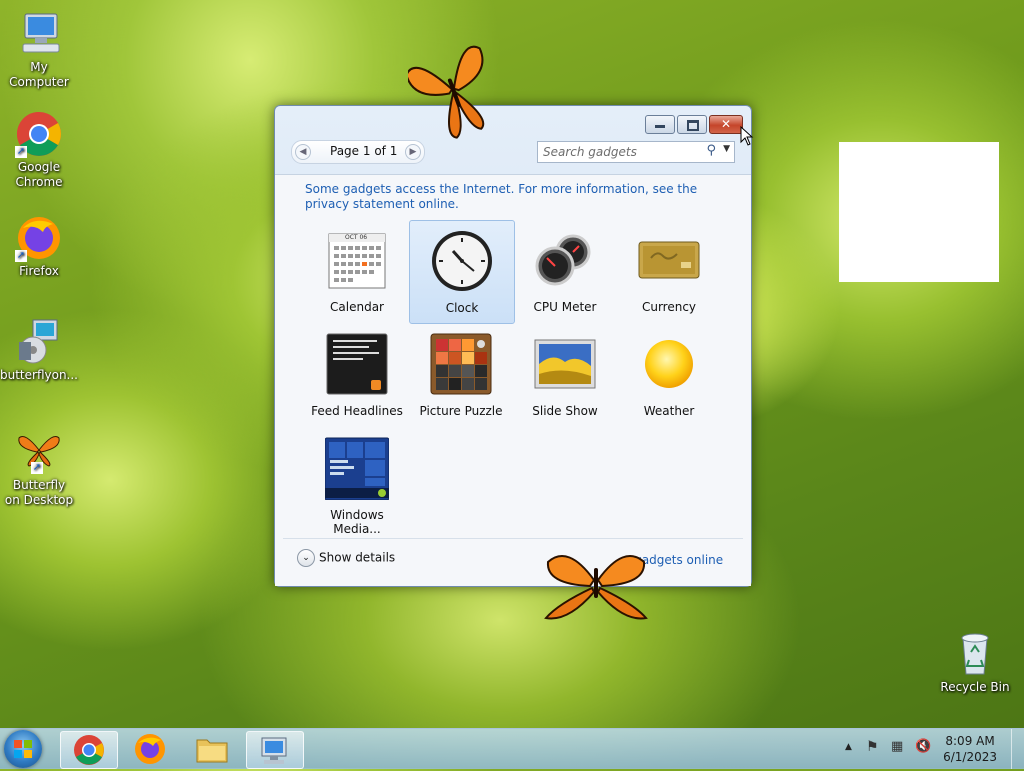 The height and width of the screenshot is (771, 1024). I want to click on taskbar-chrome, so click(89, 750).